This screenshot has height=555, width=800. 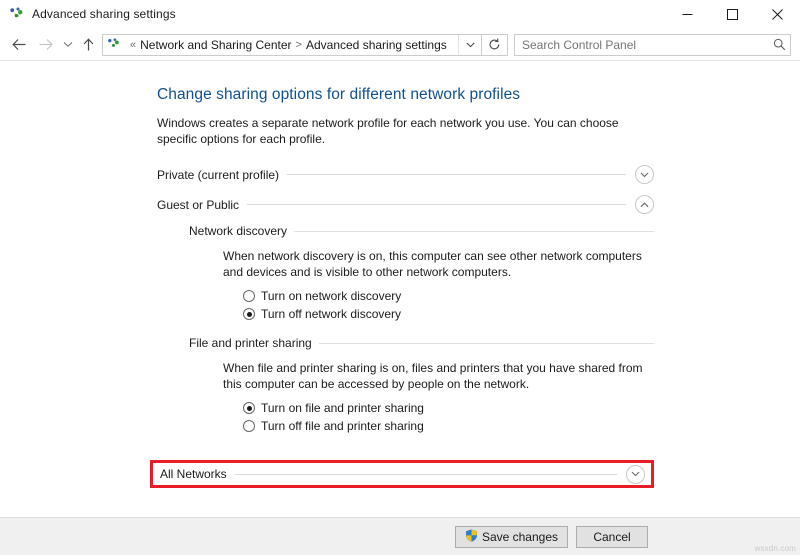 I want to click on profile-label-guest-or-public: Guest or Public, so click(x=198, y=204).